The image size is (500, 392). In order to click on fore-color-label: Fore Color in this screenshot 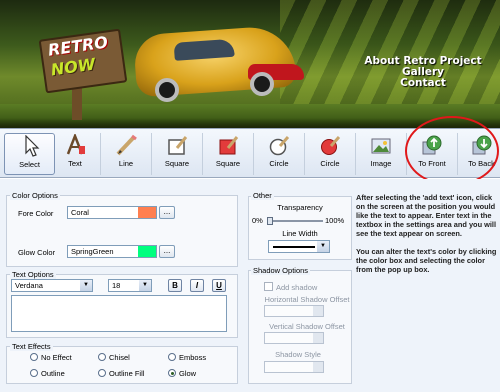, I will do `click(36, 213)`.